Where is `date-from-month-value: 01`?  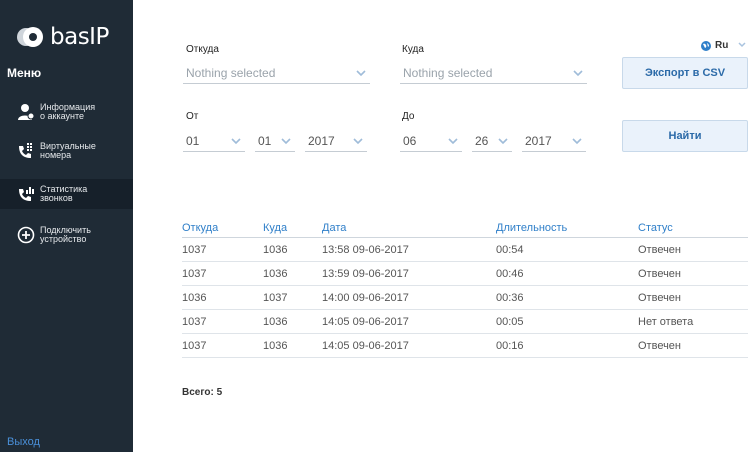 date-from-month-value: 01 is located at coordinates (193, 141).